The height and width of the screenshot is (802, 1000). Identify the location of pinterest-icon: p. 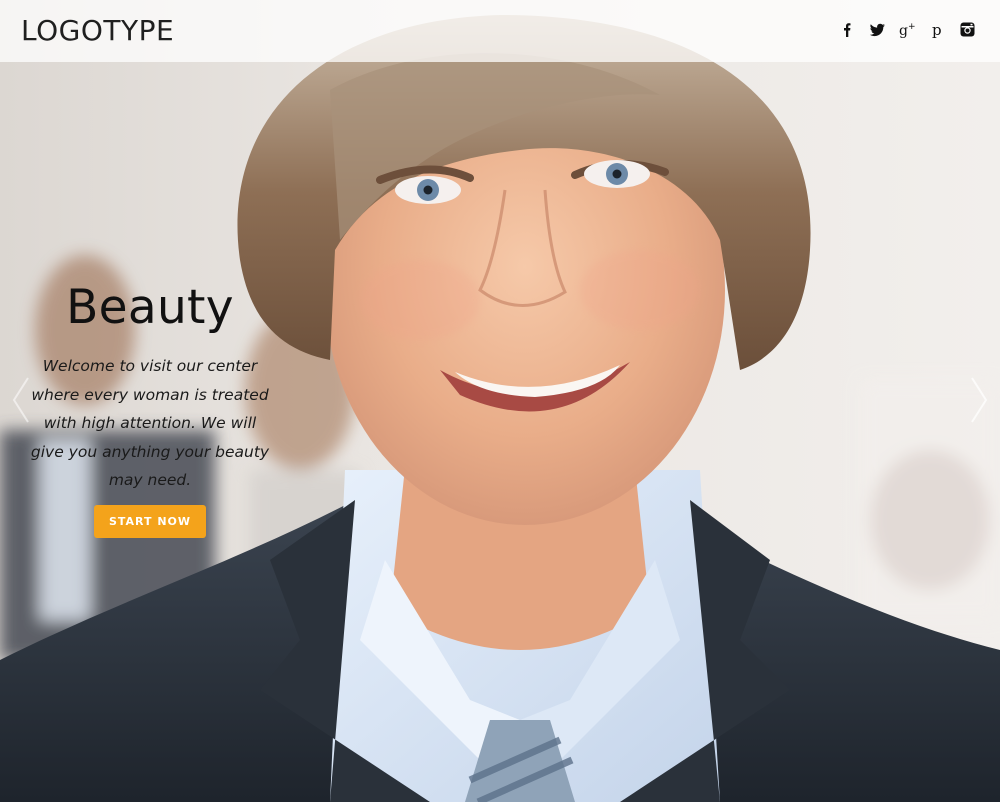
(937, 29).